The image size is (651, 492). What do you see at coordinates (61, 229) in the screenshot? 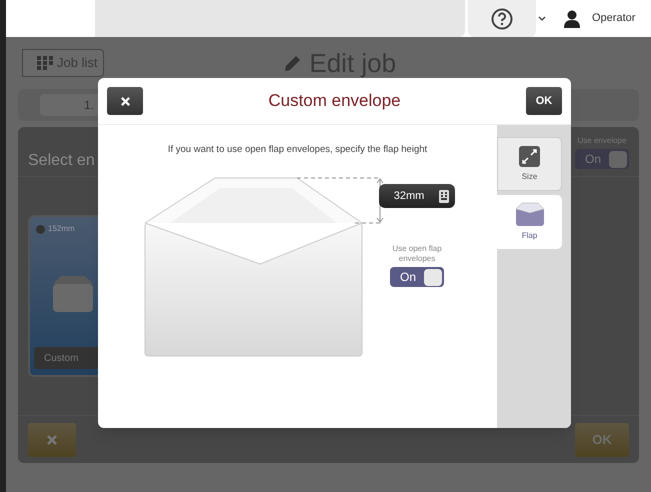
I see `size-label: 152mm` at bounding box center [61, 229].